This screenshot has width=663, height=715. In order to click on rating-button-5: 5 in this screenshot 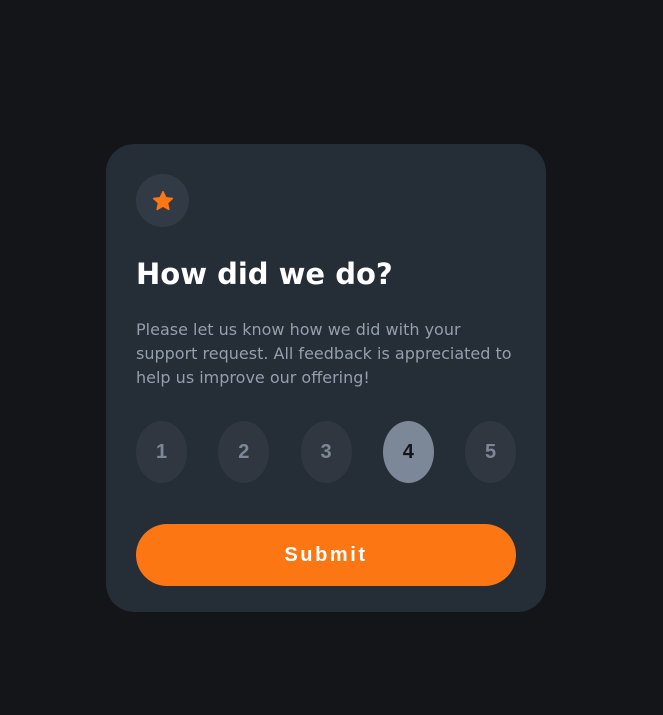, I will do `click(490, 452)`.